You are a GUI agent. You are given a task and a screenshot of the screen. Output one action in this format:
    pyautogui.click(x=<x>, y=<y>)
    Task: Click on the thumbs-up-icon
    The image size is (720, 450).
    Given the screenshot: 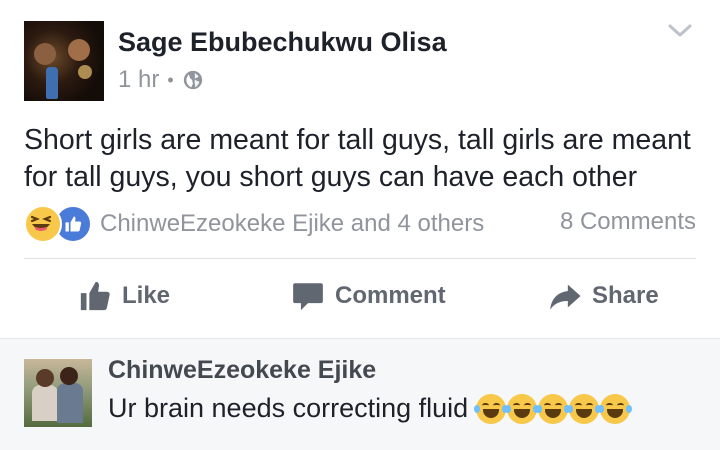 What is the action you would take?
    pyautogui.click(x=95, y=296)
    